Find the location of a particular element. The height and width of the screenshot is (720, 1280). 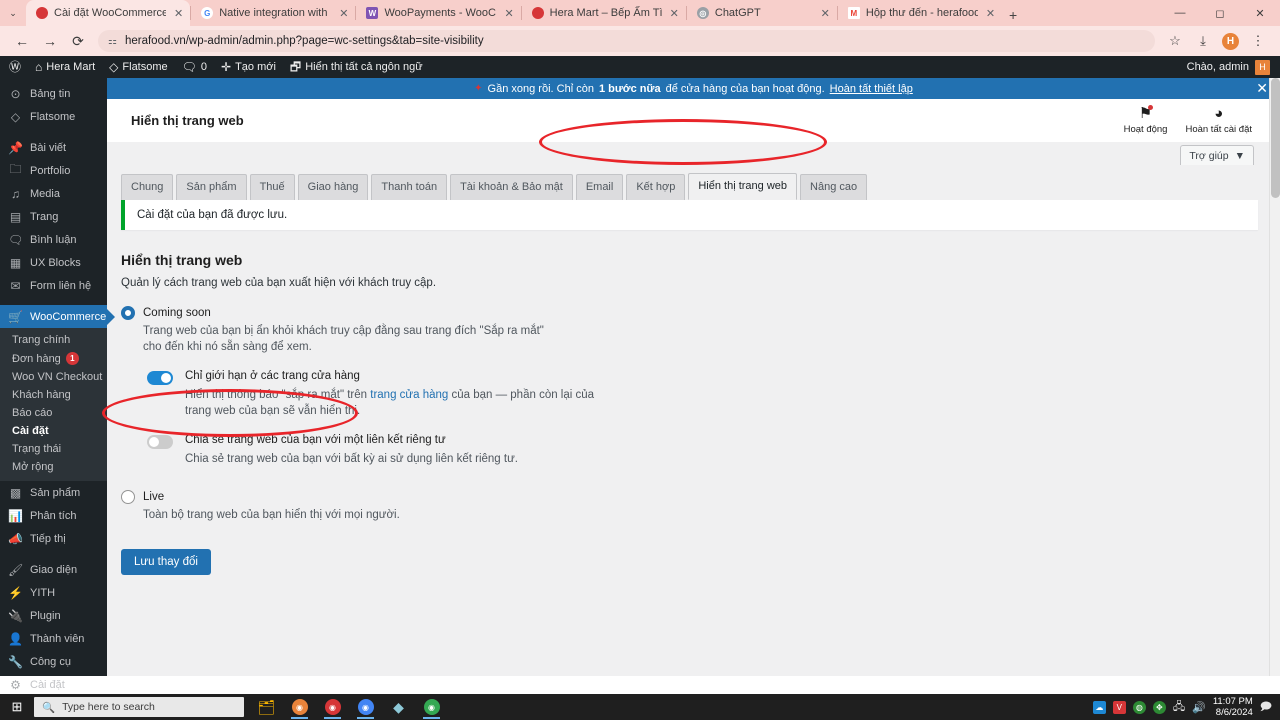

tab-thanh-toan: Thanh toán is located at coordinates (409, 187).